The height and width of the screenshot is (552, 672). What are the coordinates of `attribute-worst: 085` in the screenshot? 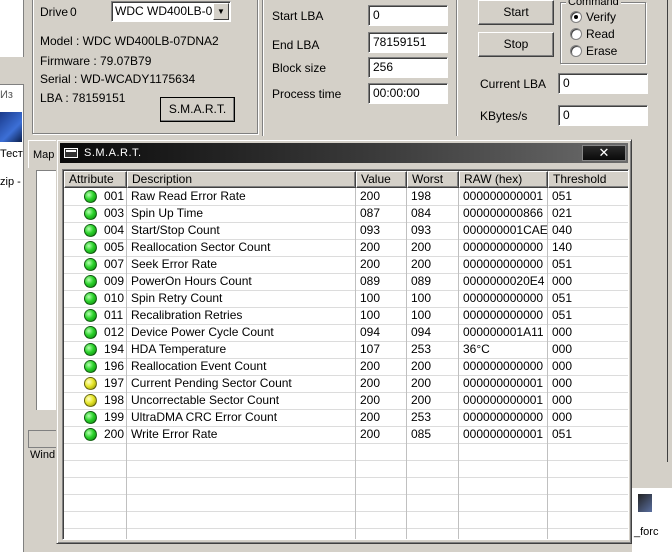 It's located at (421, 434).